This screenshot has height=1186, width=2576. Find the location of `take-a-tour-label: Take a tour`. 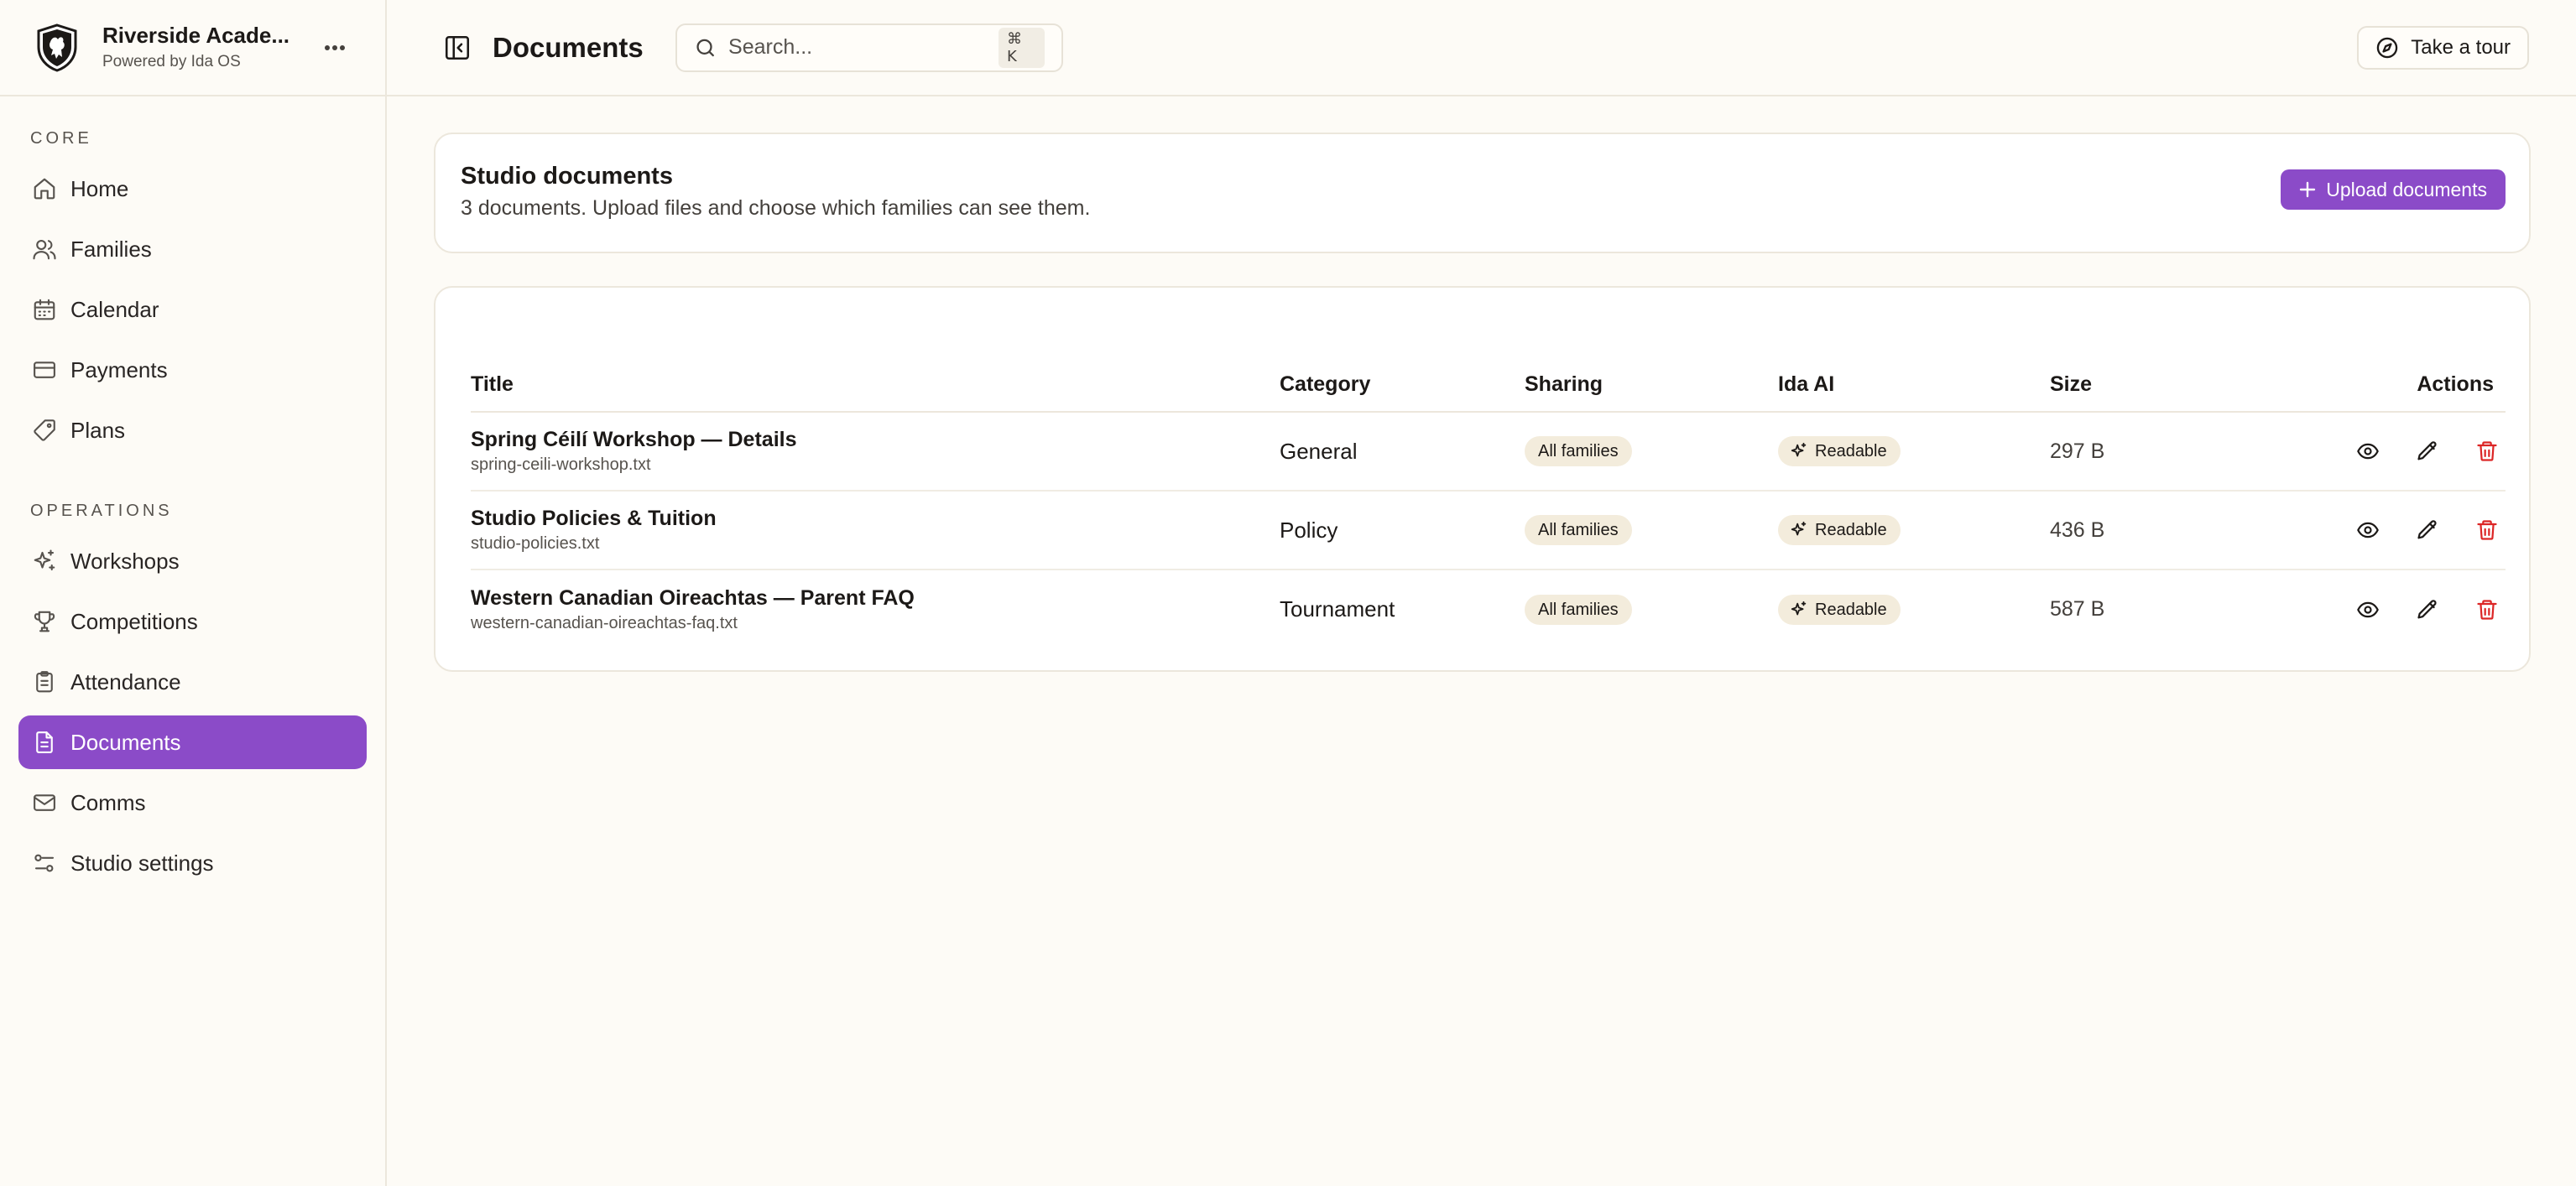

take-a-tour-label: Take a tour is located at coordinates (2461, 47).